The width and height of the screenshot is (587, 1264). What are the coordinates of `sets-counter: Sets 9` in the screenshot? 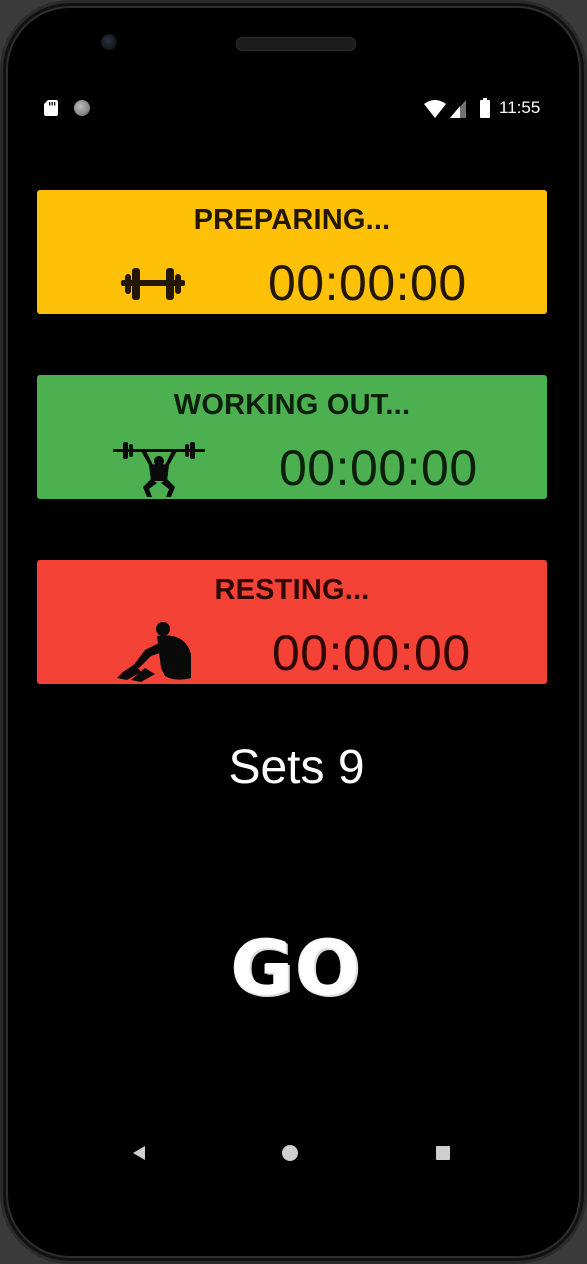 It's located at (296, 767).